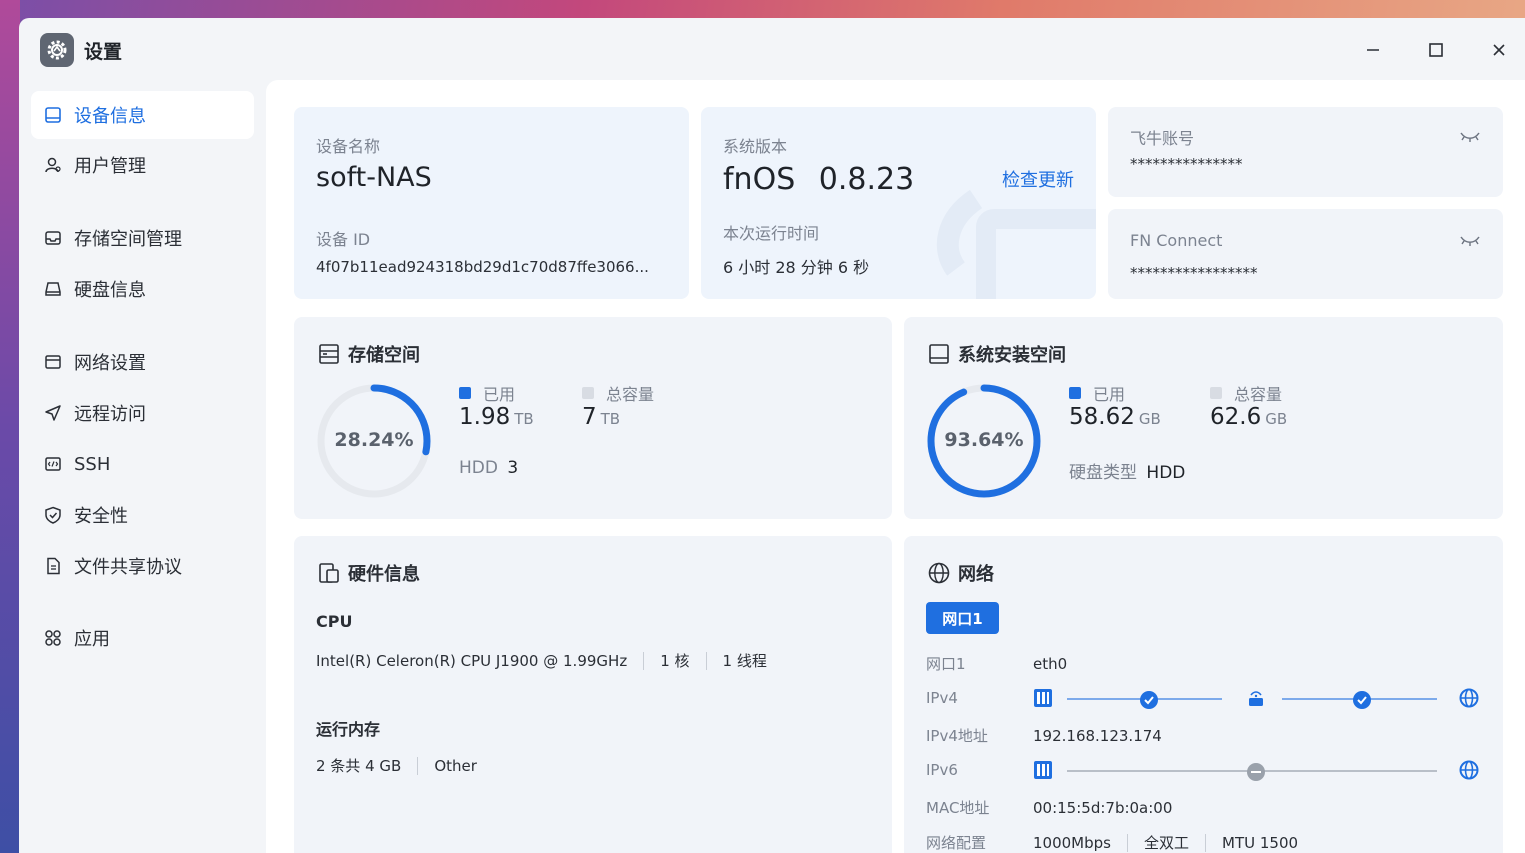  Describe the element at coordinates (53, 115) in the screenshot. I see `device-icon` at that location.